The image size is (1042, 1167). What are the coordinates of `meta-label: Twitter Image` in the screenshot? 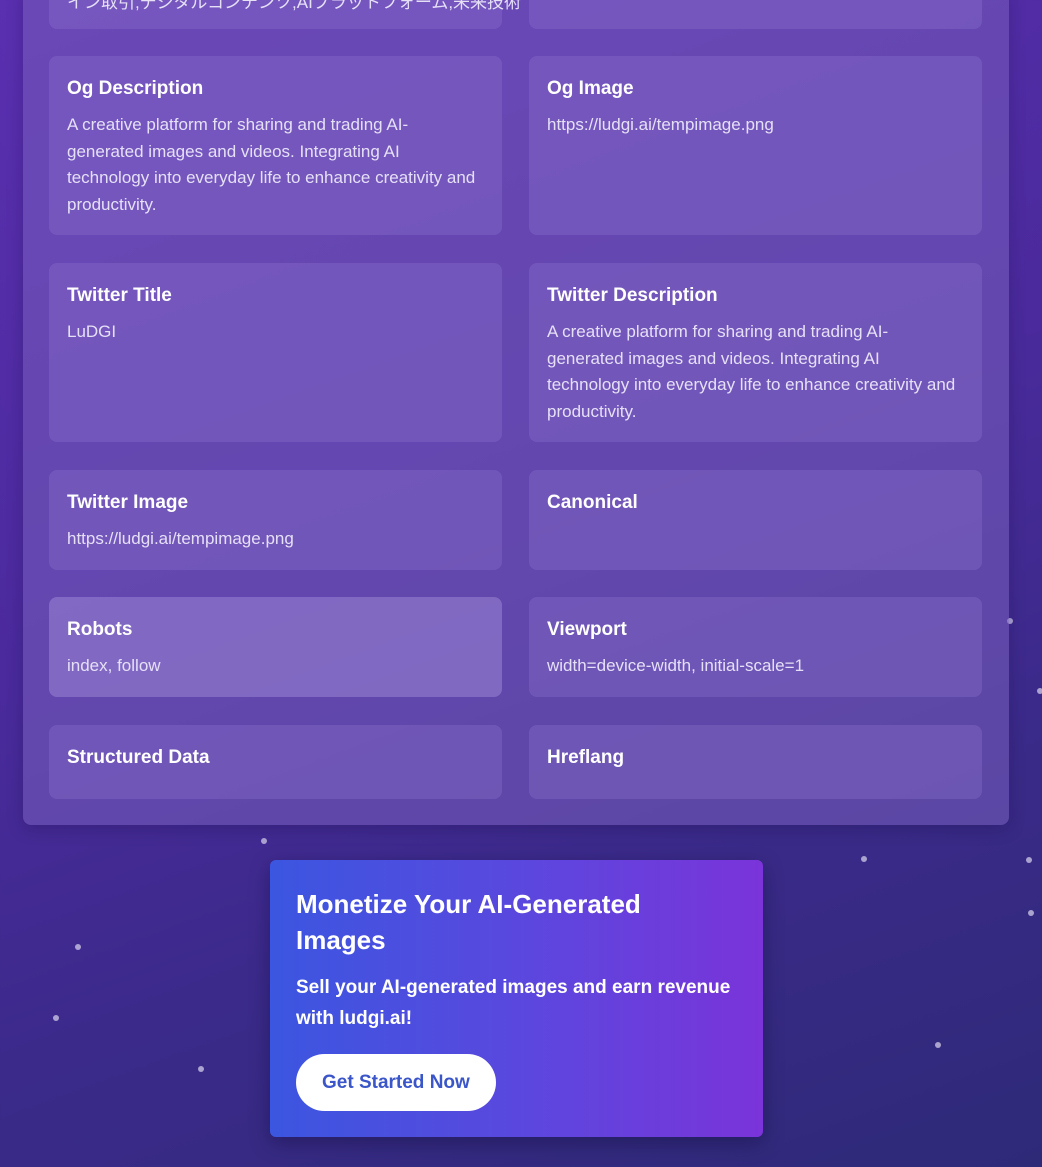 It's located at (128, 502).